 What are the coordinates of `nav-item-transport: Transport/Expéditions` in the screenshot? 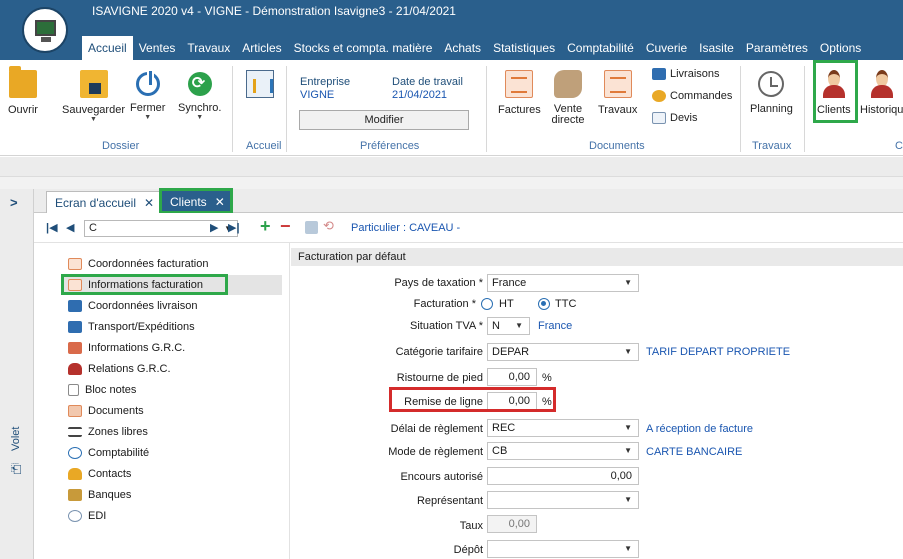 It's located at (131, 327).